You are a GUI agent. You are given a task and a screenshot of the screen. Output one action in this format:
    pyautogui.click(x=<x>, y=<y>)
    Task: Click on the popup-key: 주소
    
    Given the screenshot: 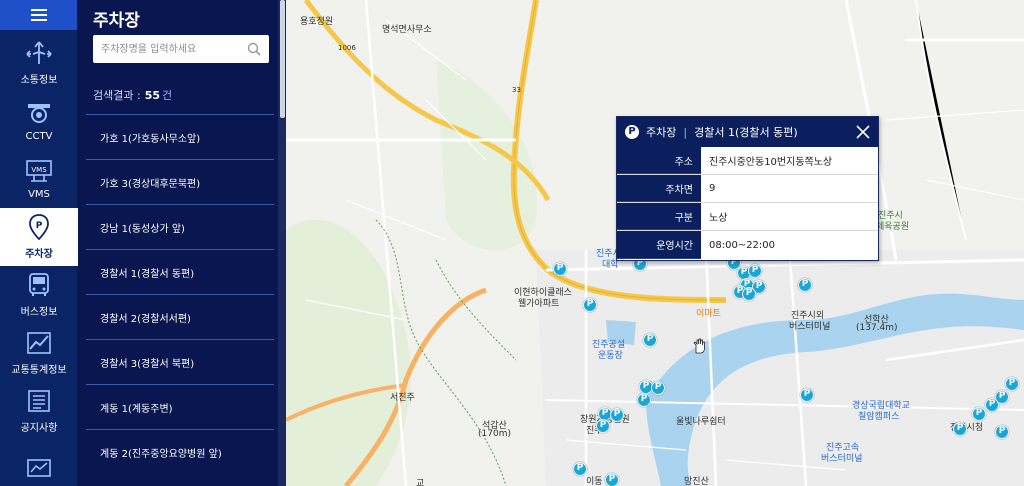 What is the action you would take?
    pyautogui.click(x=659, y=160)
    